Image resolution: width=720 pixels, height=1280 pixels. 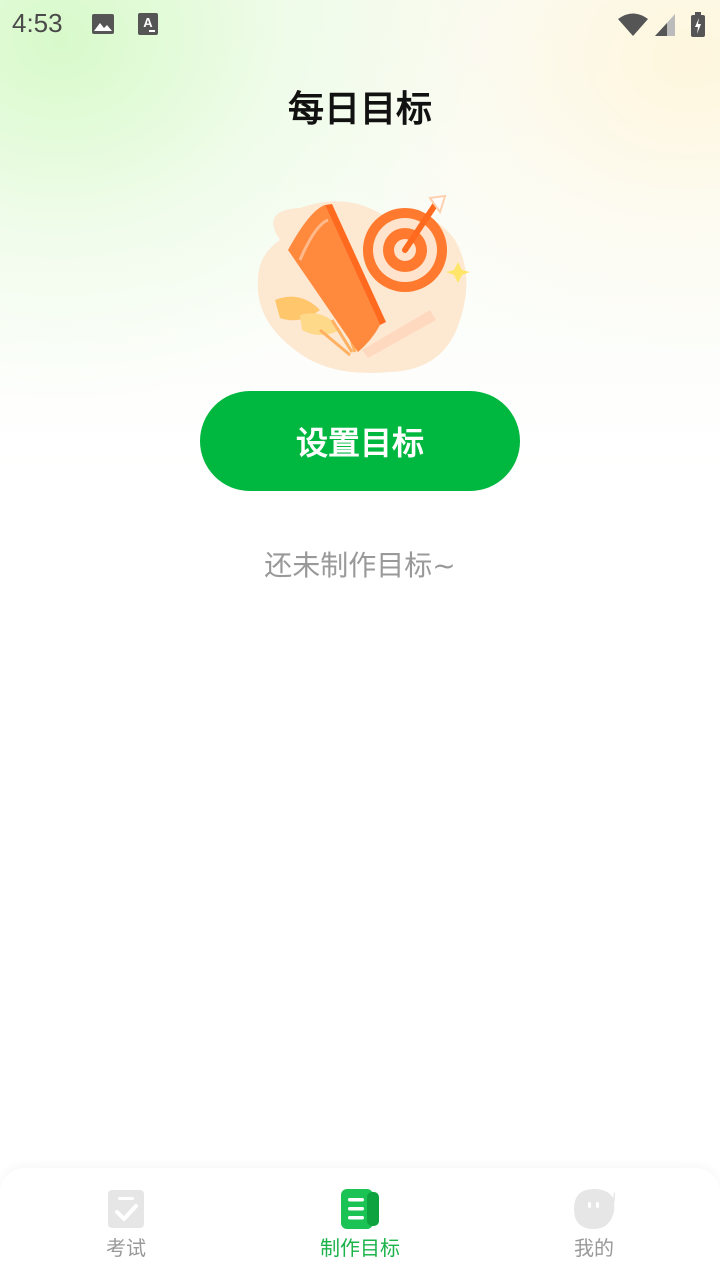 I want to click on empty-state-text: 还未制作目标~, so click(x=360, y=565).